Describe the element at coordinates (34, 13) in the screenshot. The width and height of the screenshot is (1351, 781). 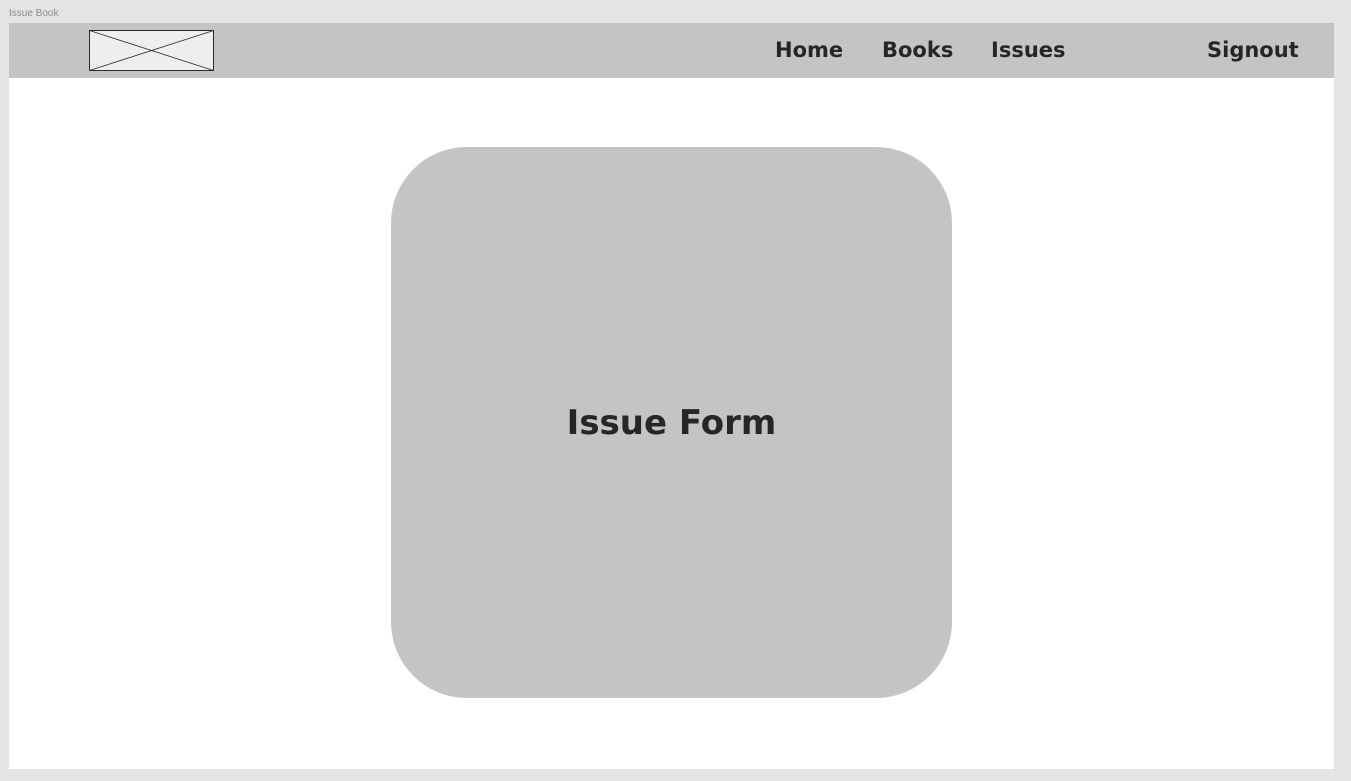
I see `frame-title: Issue Book` at that location.